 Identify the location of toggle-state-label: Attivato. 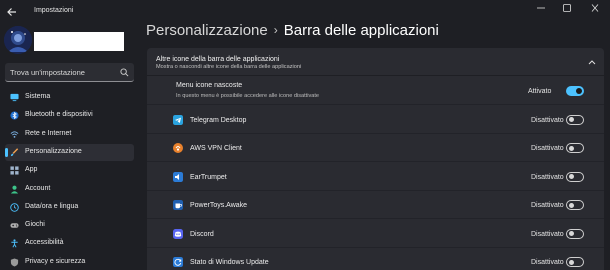
(540, 91).